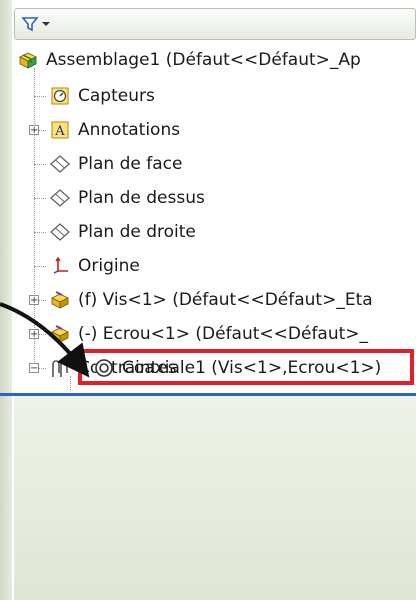 Image resolution: width=416 pixels, height=600 pixels. Describe the element at coordinates (232, 266) in the screenshot. I see `tree-item-origine: Origine` at that location.